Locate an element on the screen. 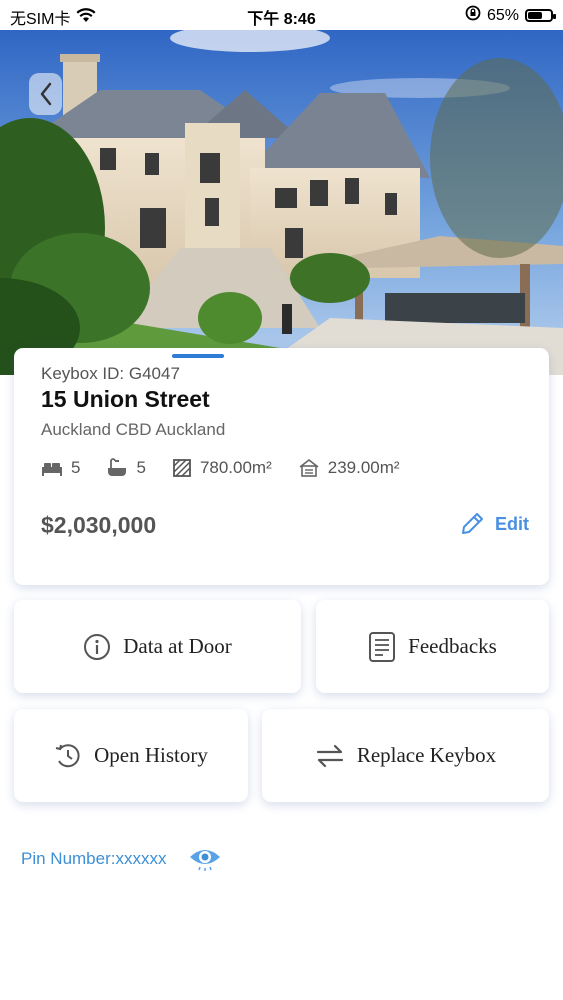  property-suburb: Auckland CBD Auckland is located at coordinates (133, 429).